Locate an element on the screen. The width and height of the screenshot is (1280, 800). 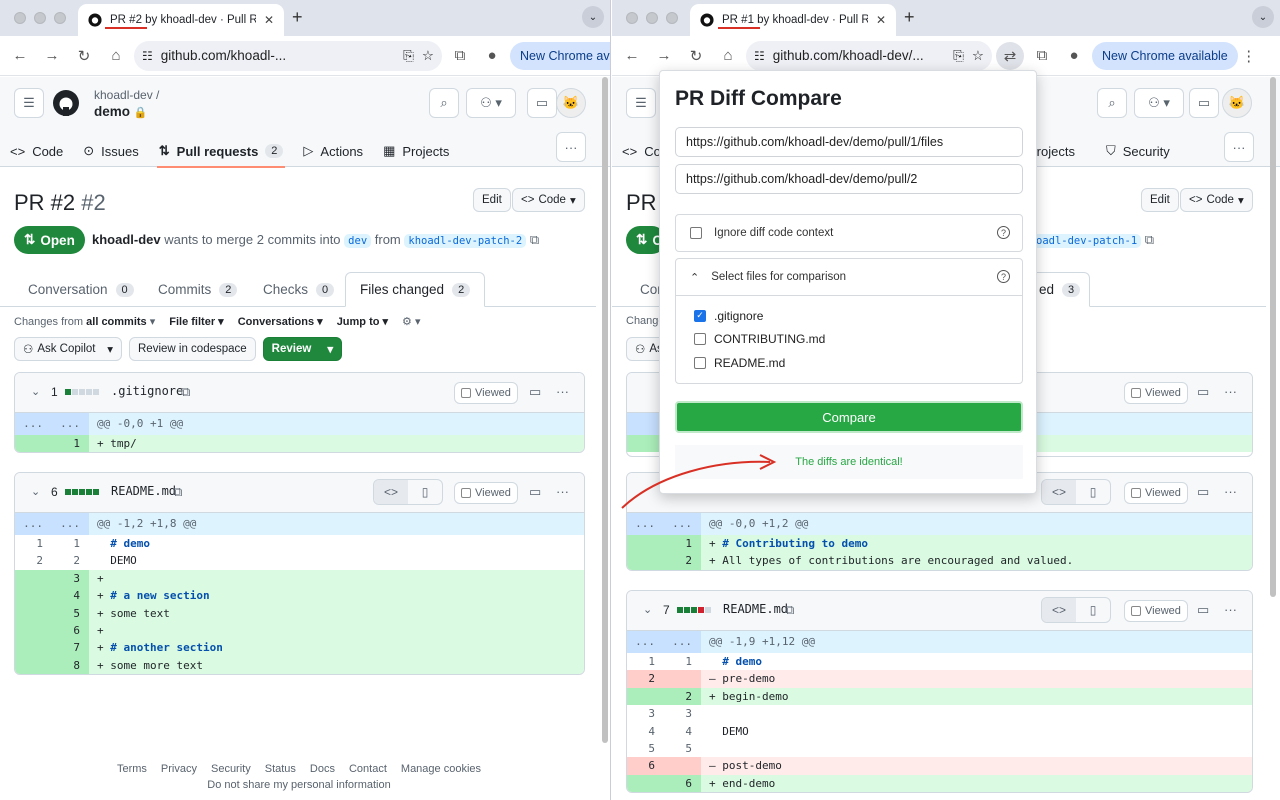
tab-conversation: Conversation 0 is located at coordinates (81, 289).